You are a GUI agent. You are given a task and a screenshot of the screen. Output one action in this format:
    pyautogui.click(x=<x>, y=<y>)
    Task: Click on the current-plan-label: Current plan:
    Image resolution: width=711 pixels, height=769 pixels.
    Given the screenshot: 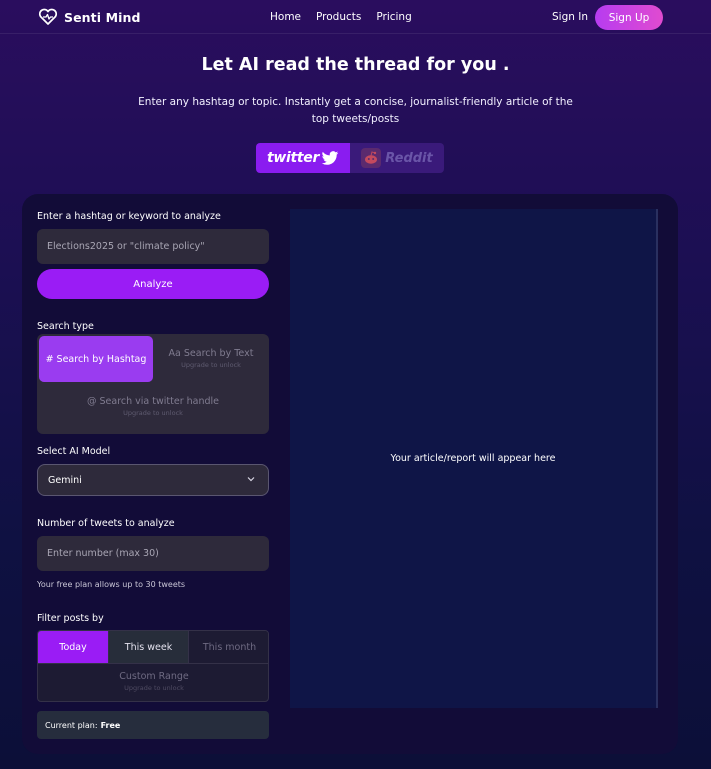 What is the action you would take?
    pyautogui.click(x=71, y=725)
    